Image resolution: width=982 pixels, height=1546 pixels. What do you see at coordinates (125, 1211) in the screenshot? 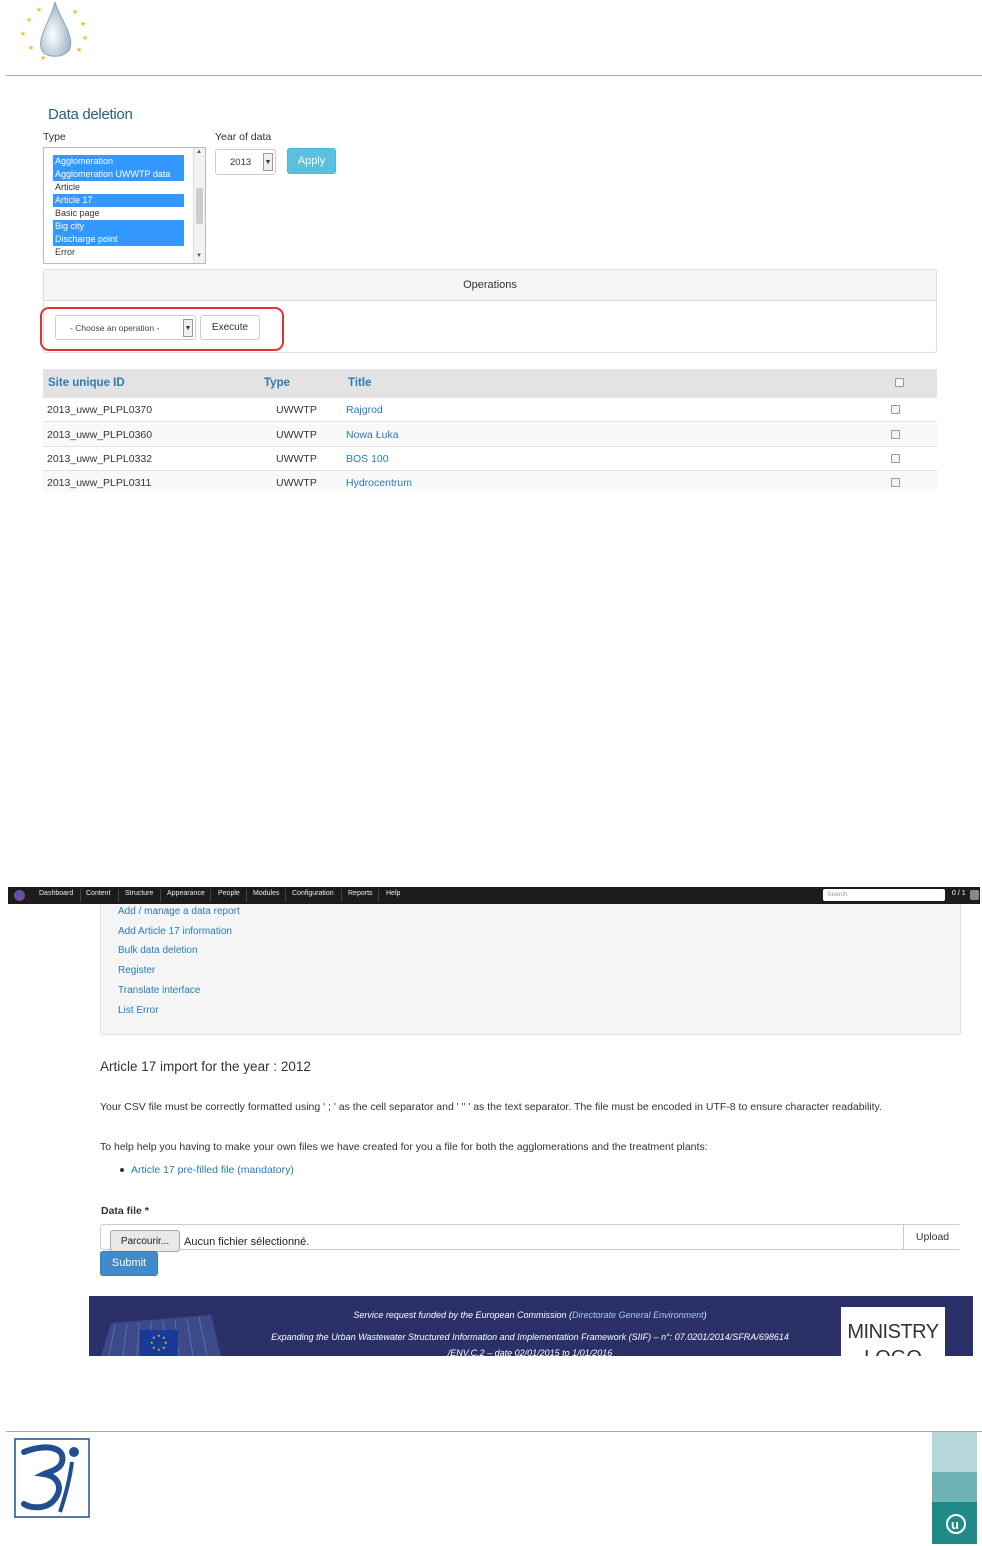
I see `data-file-label: Data file *` at bounding box center [125, 1211].